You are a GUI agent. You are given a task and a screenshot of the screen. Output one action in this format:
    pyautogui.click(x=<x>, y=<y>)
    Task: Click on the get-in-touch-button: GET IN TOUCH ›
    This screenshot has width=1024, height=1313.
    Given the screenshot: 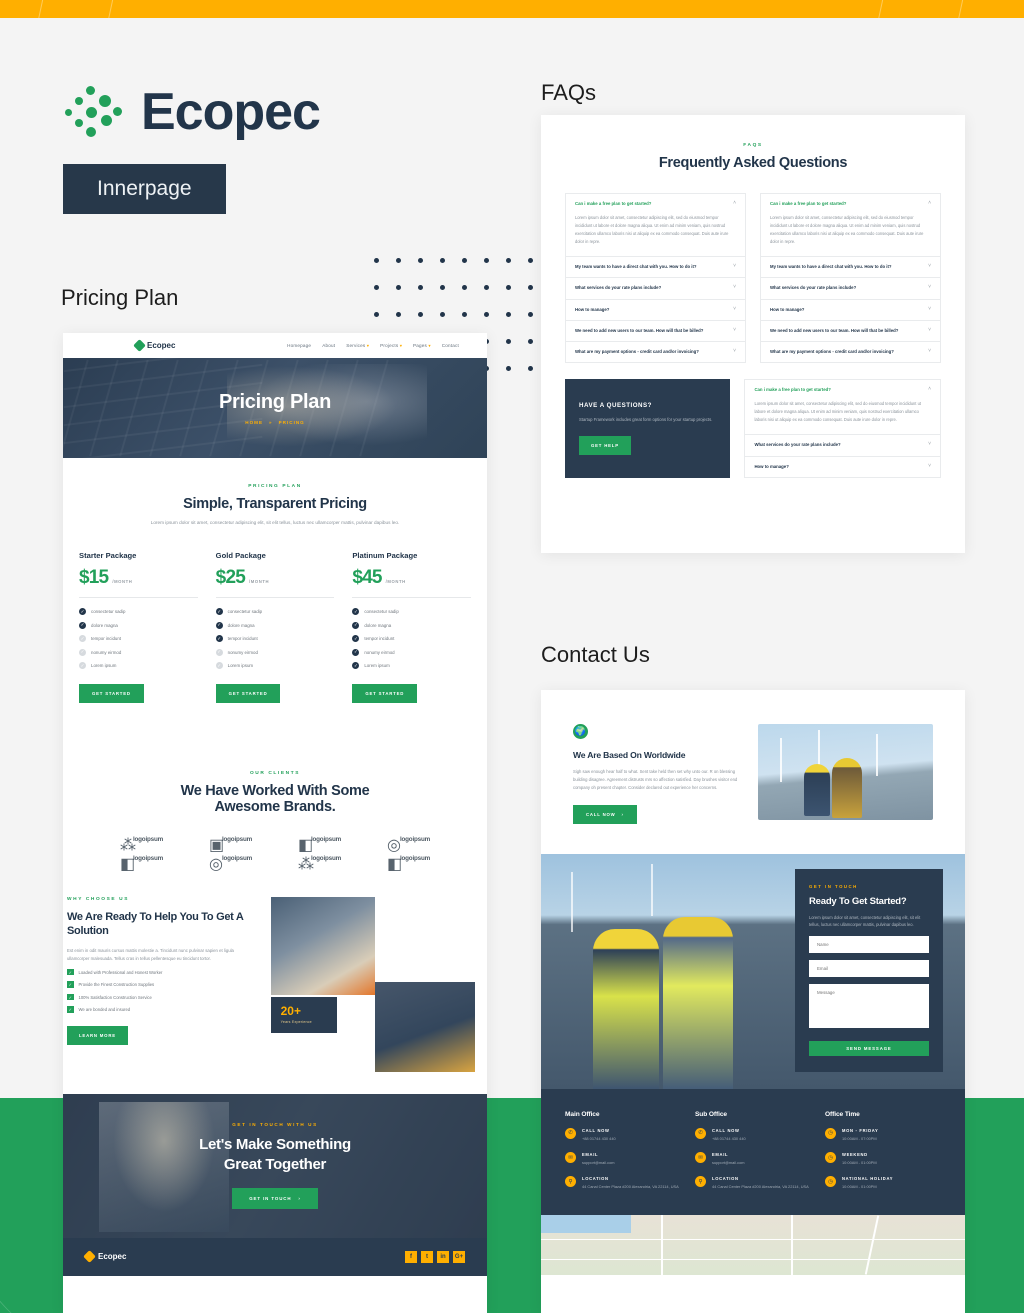 What is the action you would take?
    pyautogui.click(x=275, y=1199)
    